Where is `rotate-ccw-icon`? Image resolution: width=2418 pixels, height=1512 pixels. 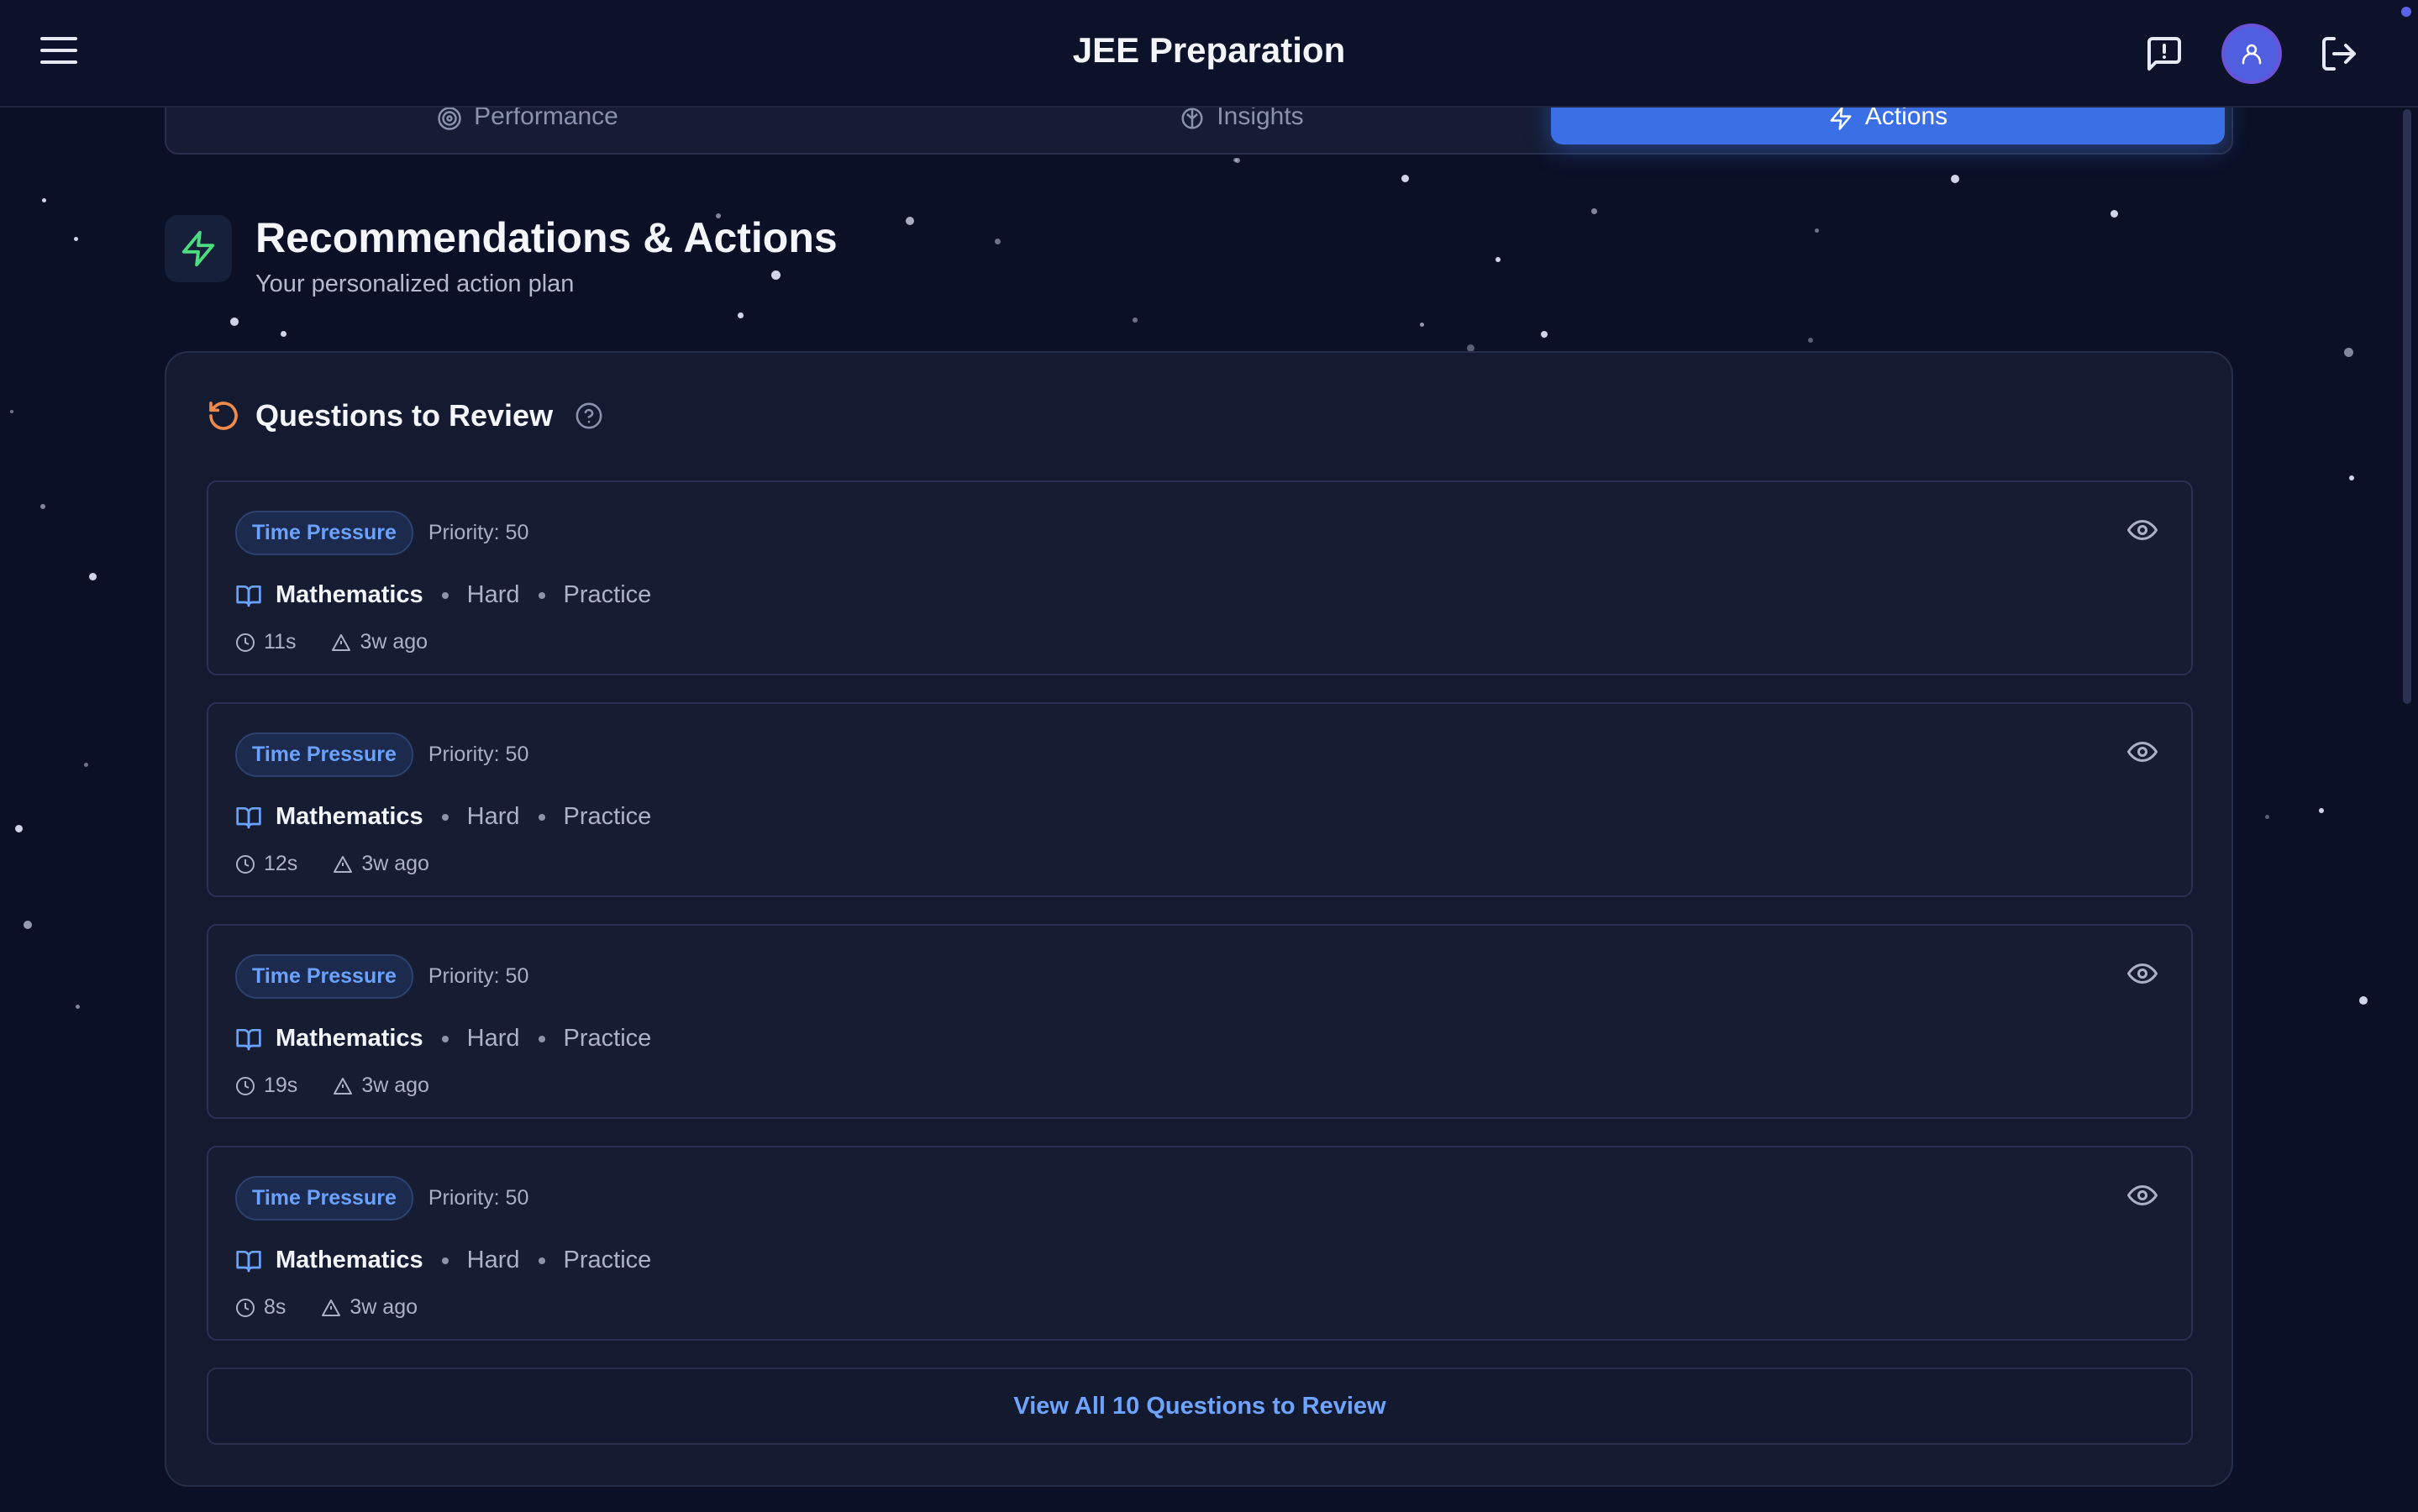 rotate-ccw-icon is located at coordinates (223, 416).